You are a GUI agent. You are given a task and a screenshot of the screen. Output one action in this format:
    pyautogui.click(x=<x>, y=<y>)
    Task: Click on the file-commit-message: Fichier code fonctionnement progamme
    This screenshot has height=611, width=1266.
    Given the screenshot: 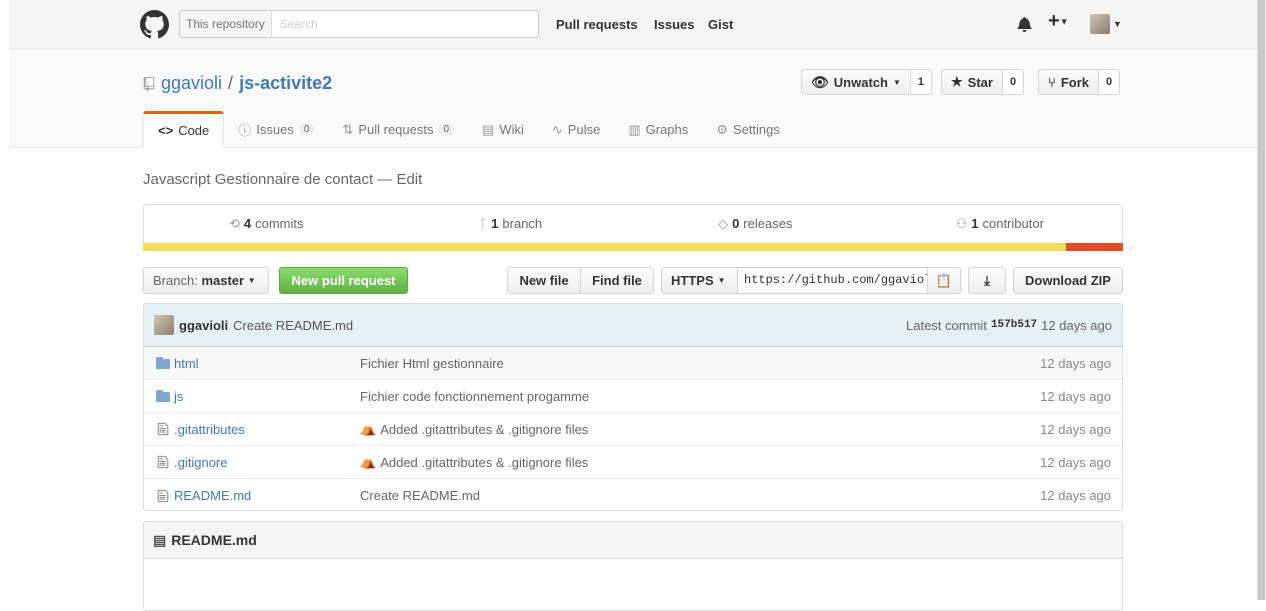 What is the action you would take?
    pyautogui.click(x=691, y=396)
    